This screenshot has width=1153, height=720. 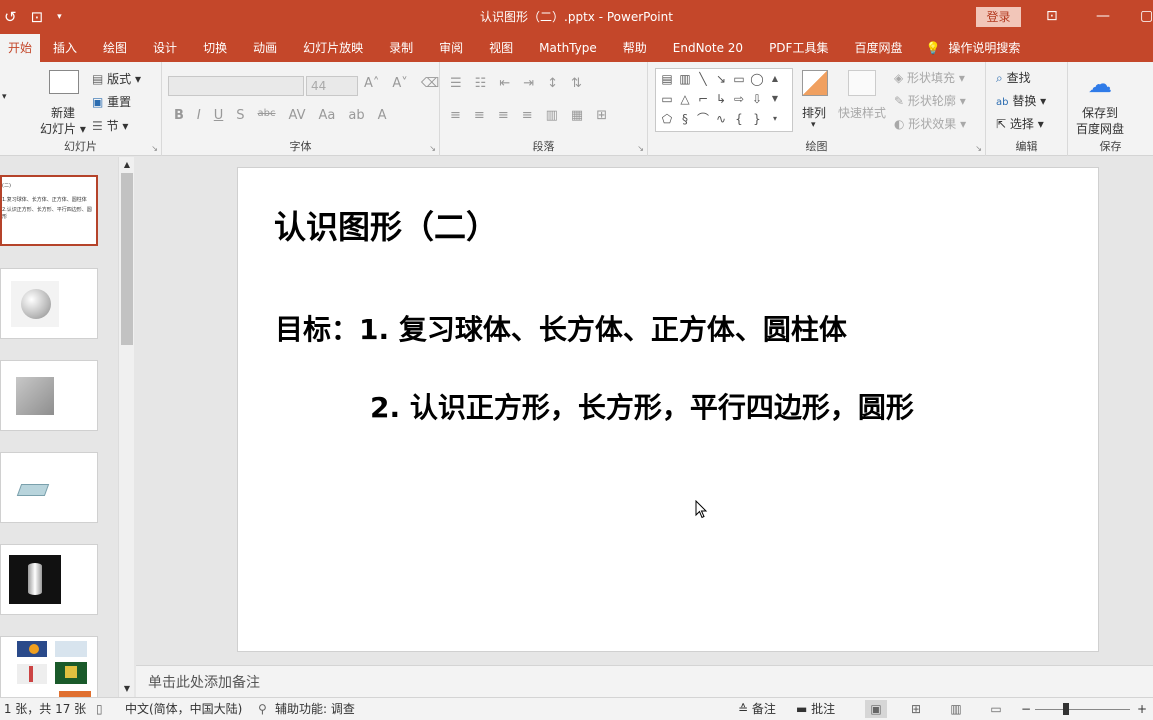 I want to click on slide-body-line-2: 2. 认识正方形，长方形，平行四边形，圆形, so click(x=642, y=406).